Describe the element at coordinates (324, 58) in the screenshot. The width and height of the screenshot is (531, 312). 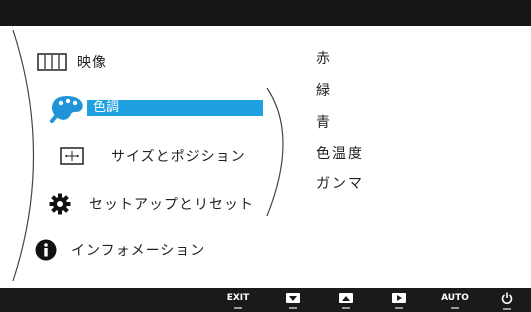
I see `submenu-item-red: 赤` at that location.